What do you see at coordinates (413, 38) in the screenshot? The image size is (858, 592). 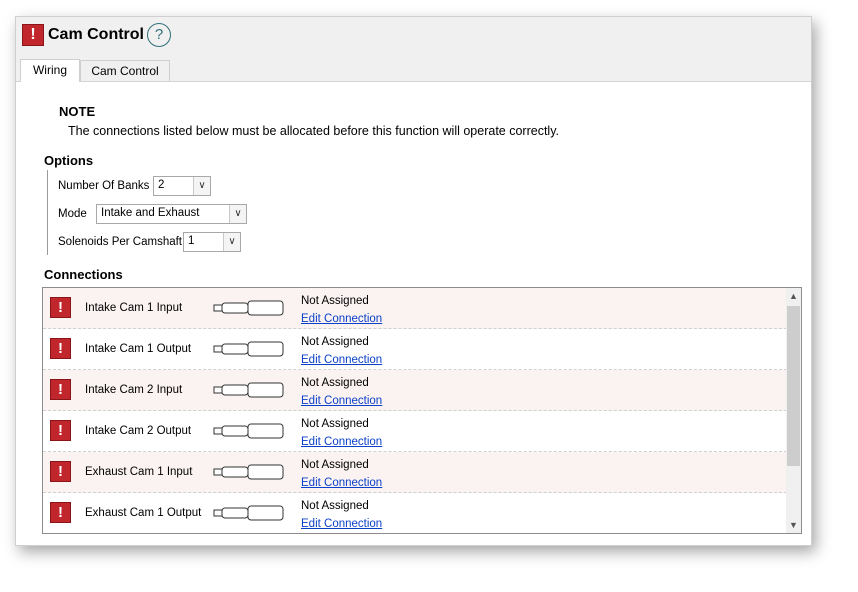 I see `title-bar: ! Cam Control ?` at bounding box center [413, 38].